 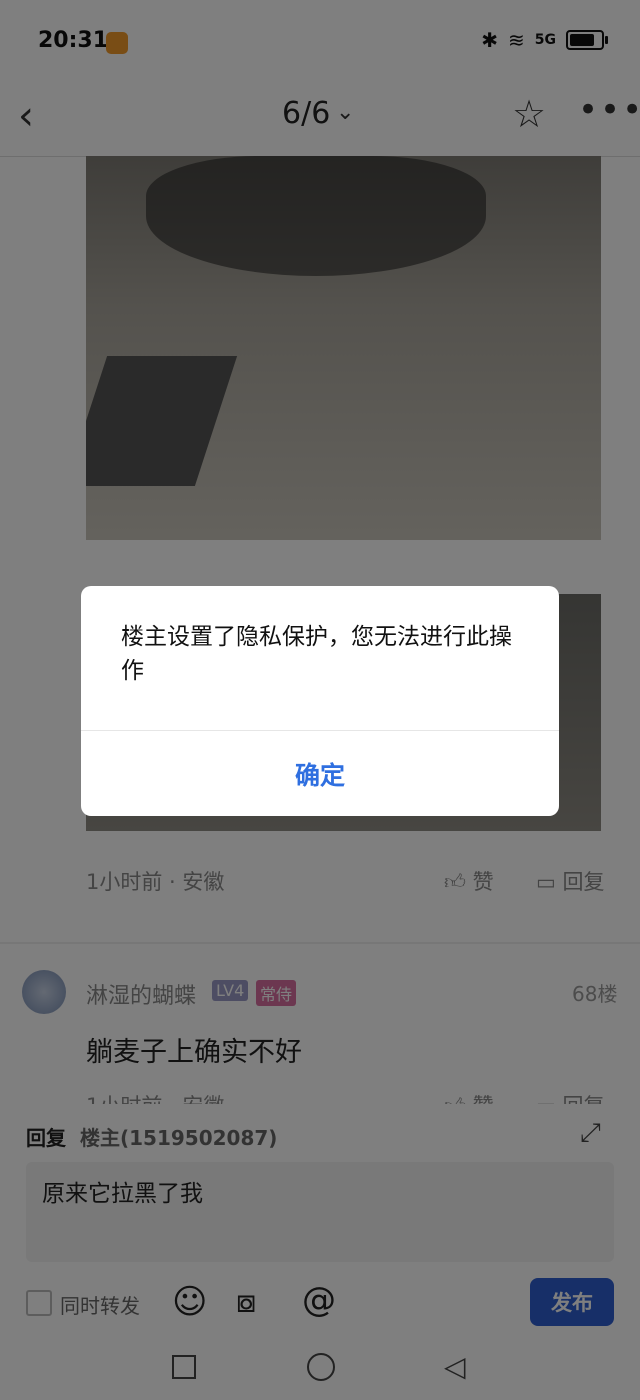 I want to click on dialog-message: 楼主设置了隐私保护，您无法进行此操作, so click(x=316, y=654).